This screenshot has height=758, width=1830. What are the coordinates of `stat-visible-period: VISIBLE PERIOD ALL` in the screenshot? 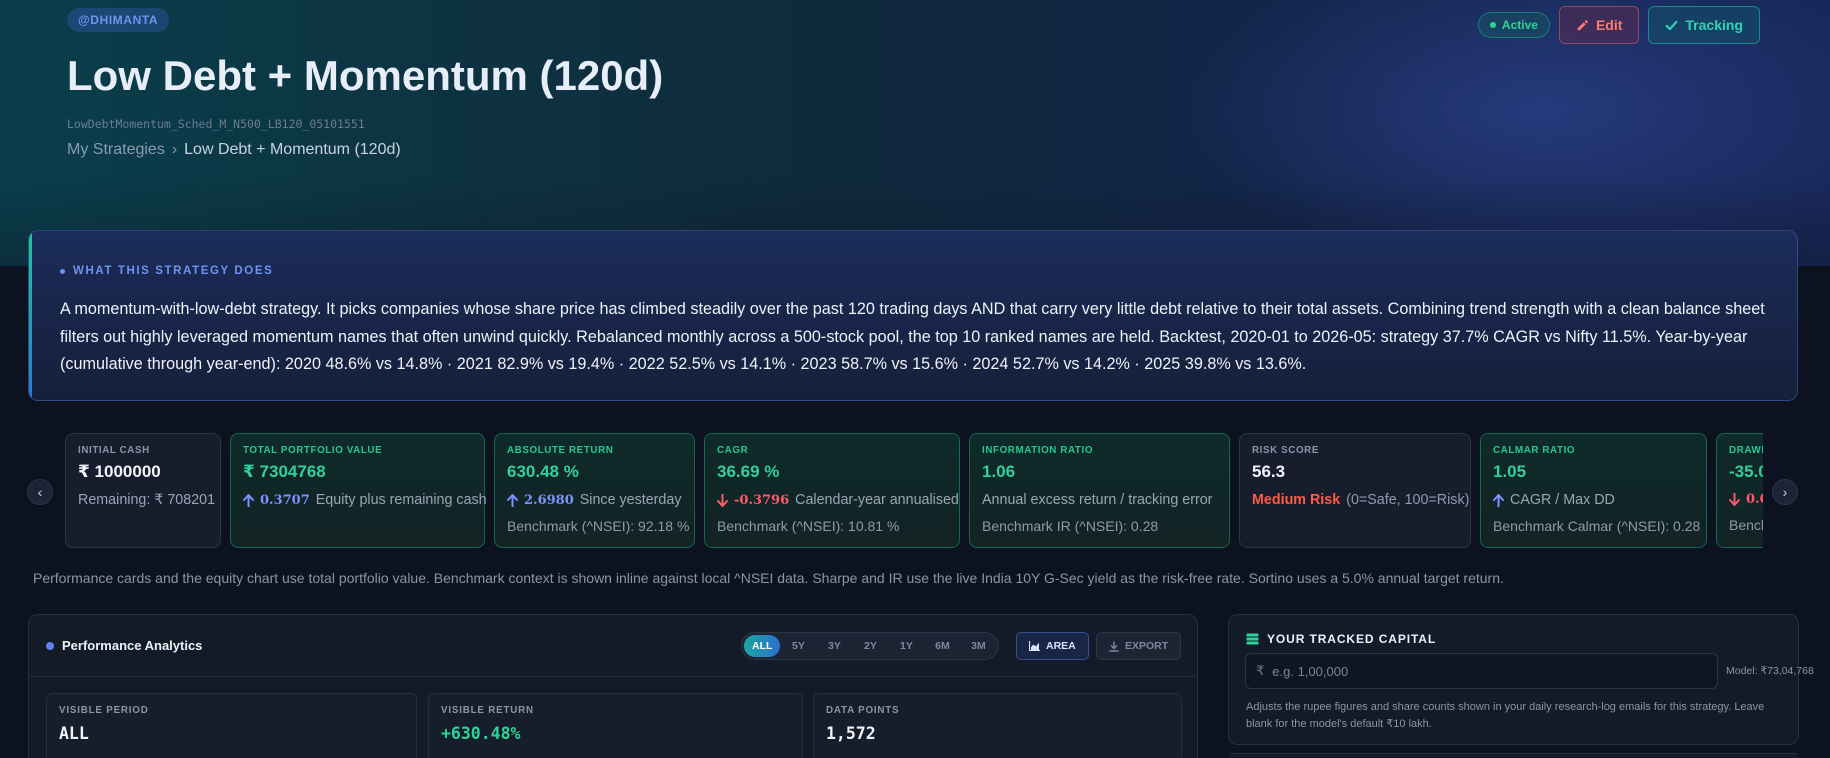 It's located at (231, 725).